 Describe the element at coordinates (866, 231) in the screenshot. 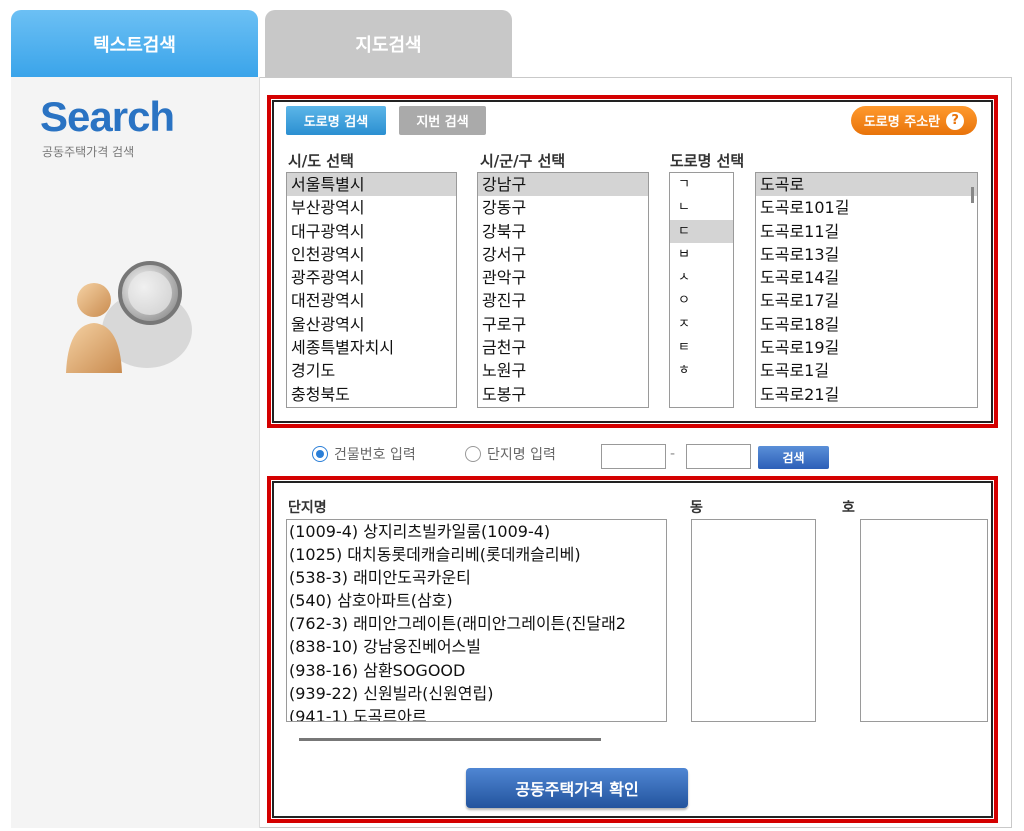

I see `road-name-option: 도곡로11길` at that location.